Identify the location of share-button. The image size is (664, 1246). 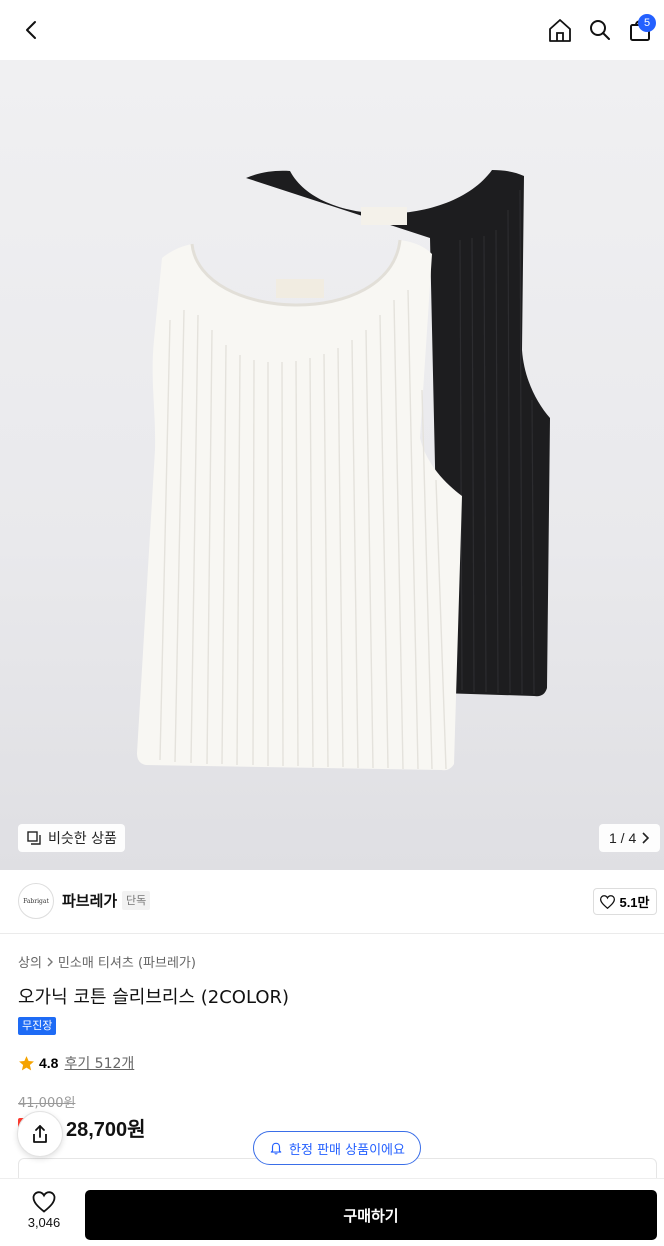
(40, 1134).